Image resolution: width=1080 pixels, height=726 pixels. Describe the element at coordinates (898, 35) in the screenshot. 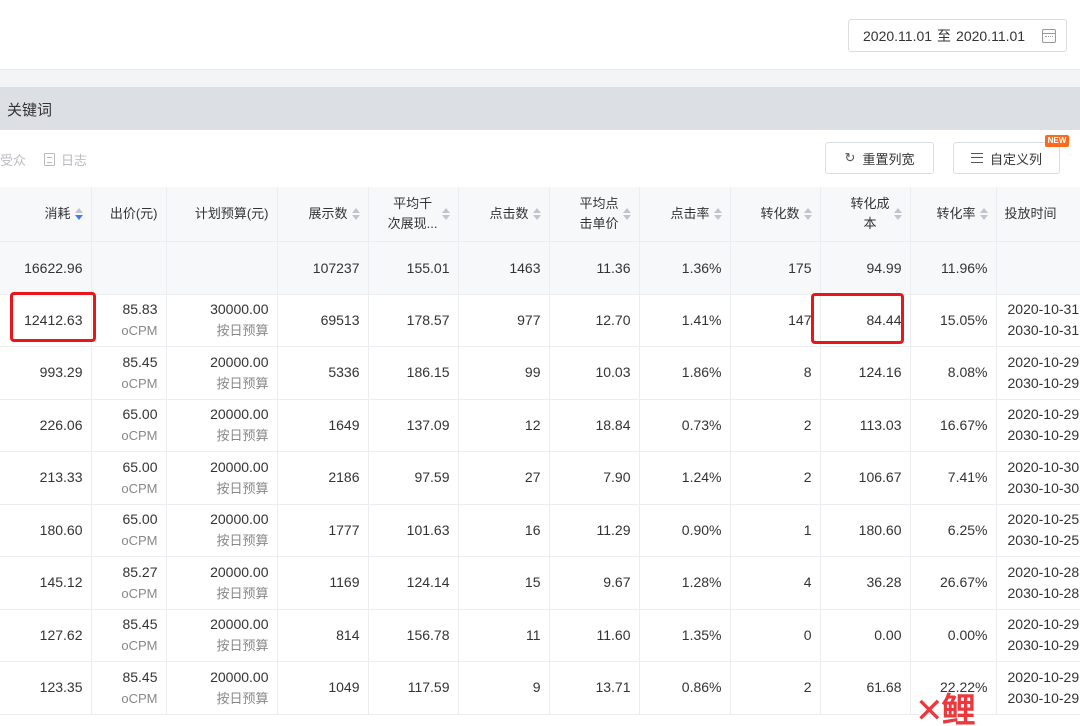

I see `date-start: 2020.11.01` at that location.